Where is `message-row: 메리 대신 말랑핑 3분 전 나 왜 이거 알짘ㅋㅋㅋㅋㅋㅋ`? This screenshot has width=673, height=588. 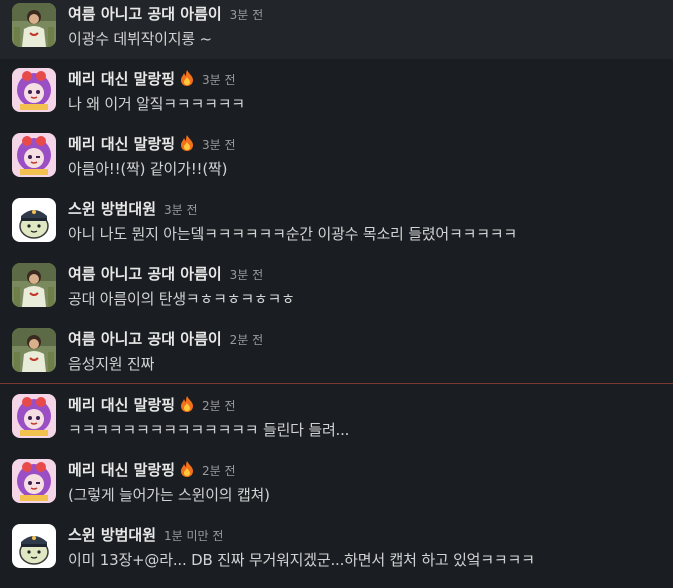 message-row: 메리 대신 말랑핑 3분 전 나 왜 이거 알짘ㅋㅋㅋㅋㅋㅋ is located at coordinates (336, 91).